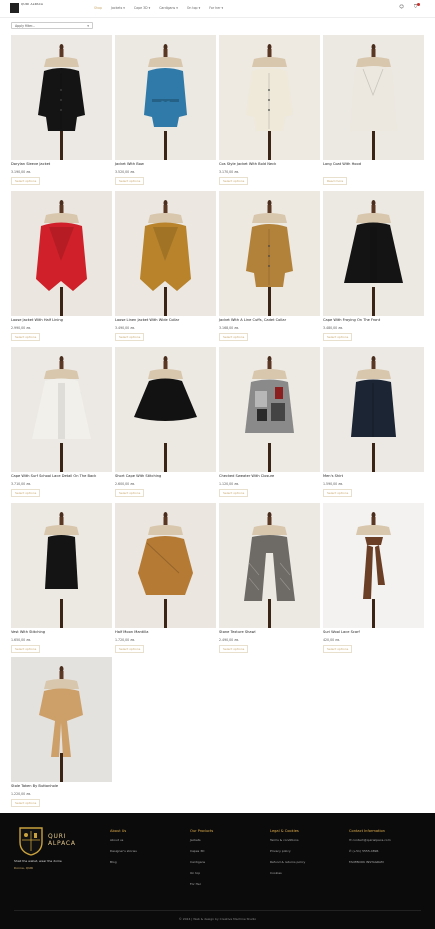 The image size is (435, 929). What do you see at coordinates (14, 8) in the screenshot?
I see `logo-icon` at bounding box center [14, 8].